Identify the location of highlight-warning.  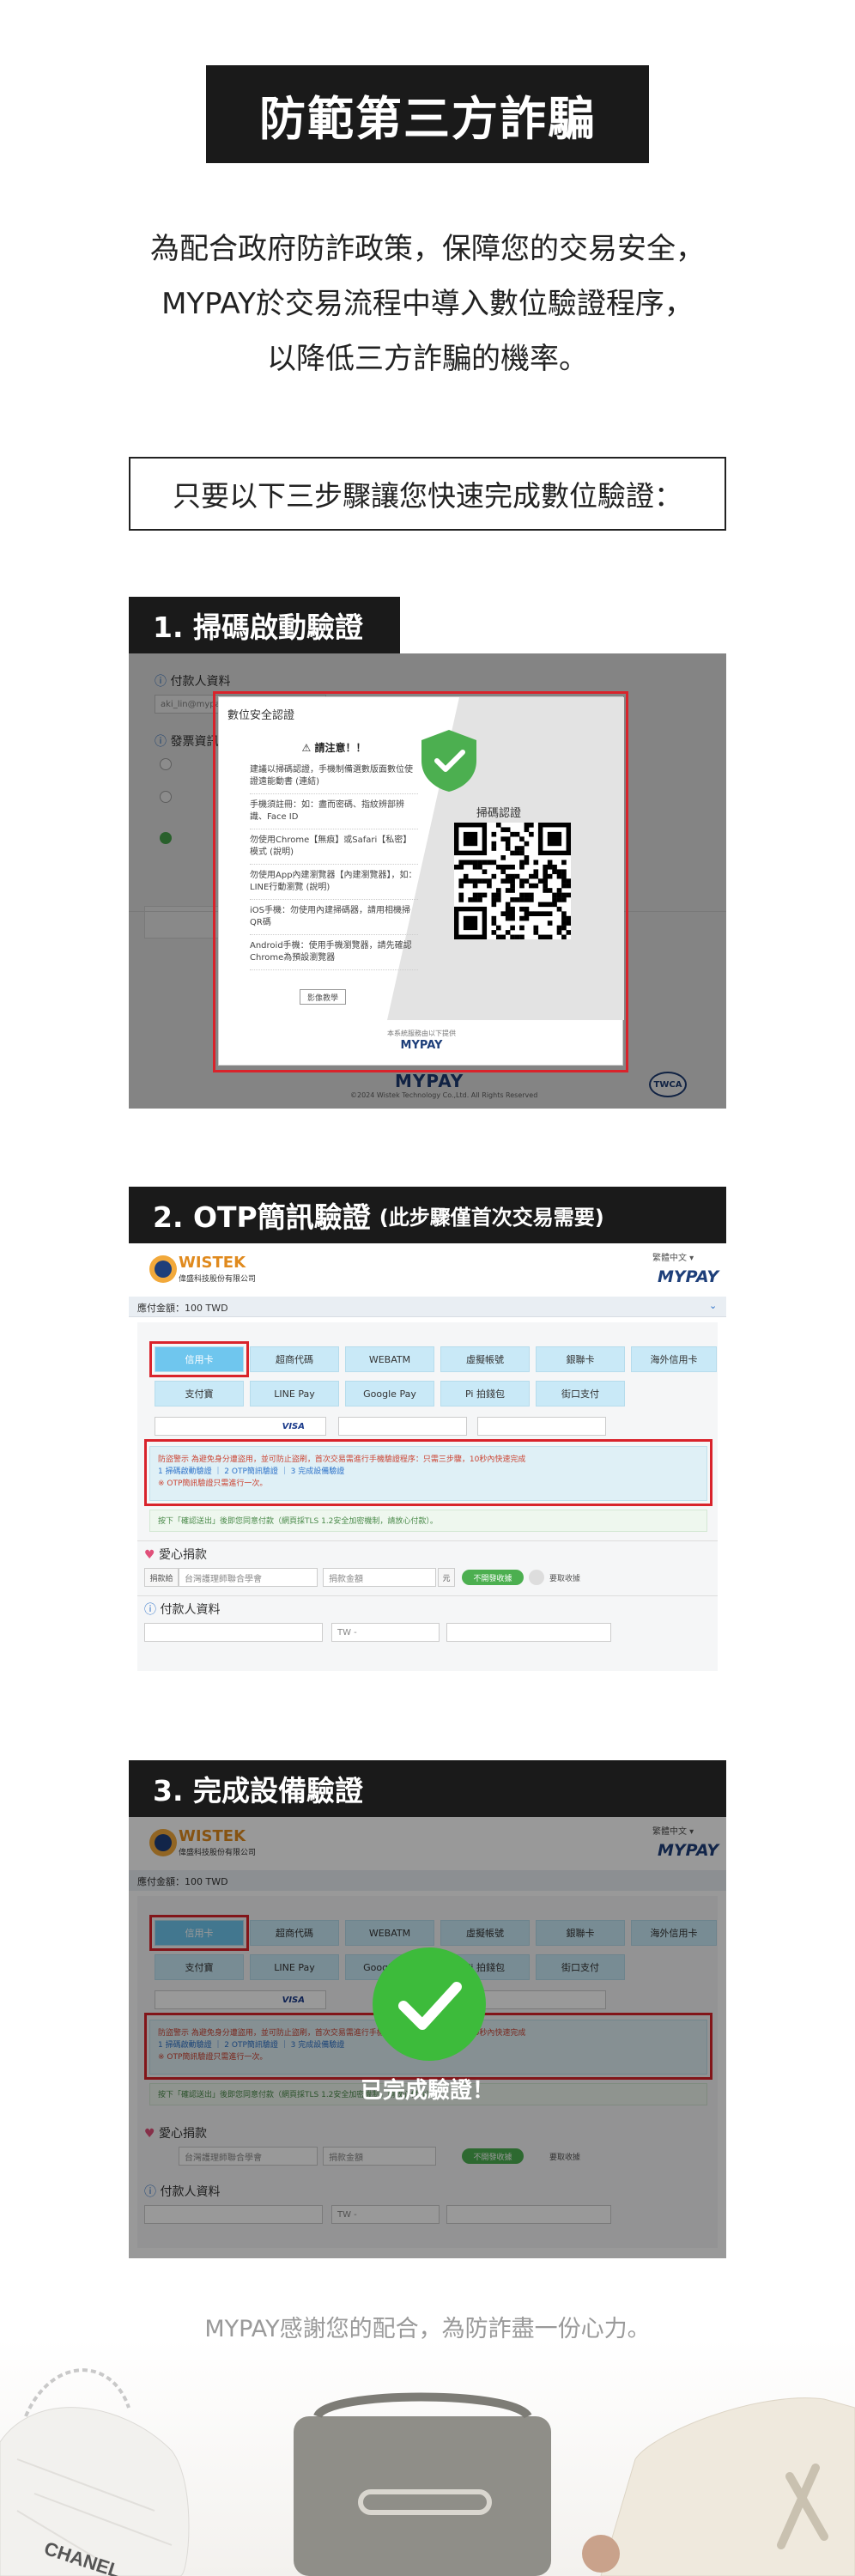
(428, 1473).